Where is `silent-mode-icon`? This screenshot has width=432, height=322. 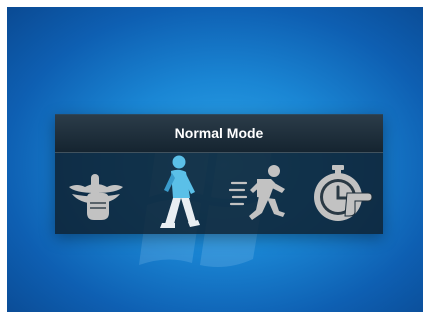 silent-mode-icon is located at coordinates (96, 196).